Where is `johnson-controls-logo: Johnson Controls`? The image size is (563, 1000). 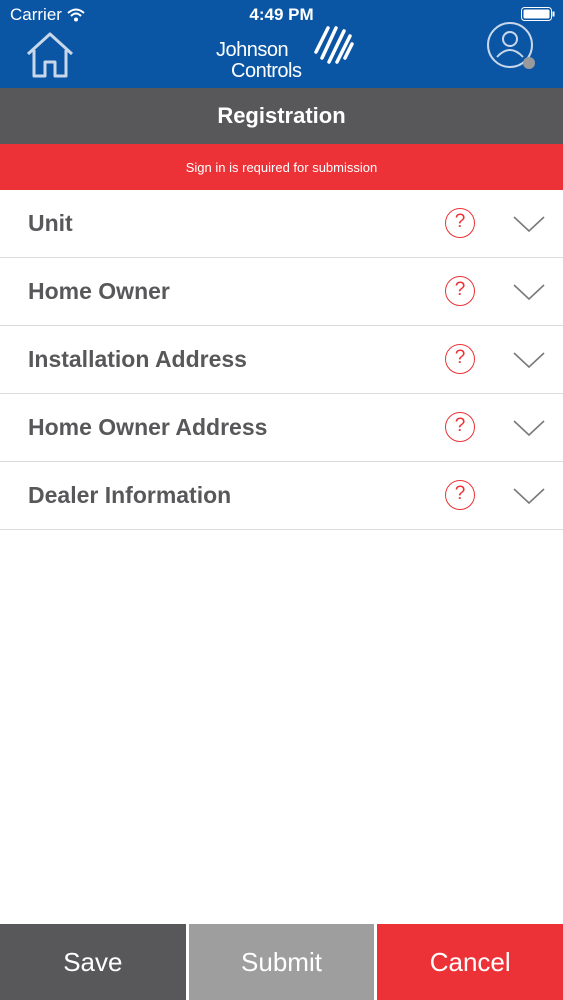 johnson-controls-logo: Johnson Controls is located at coordinates (286, 53).